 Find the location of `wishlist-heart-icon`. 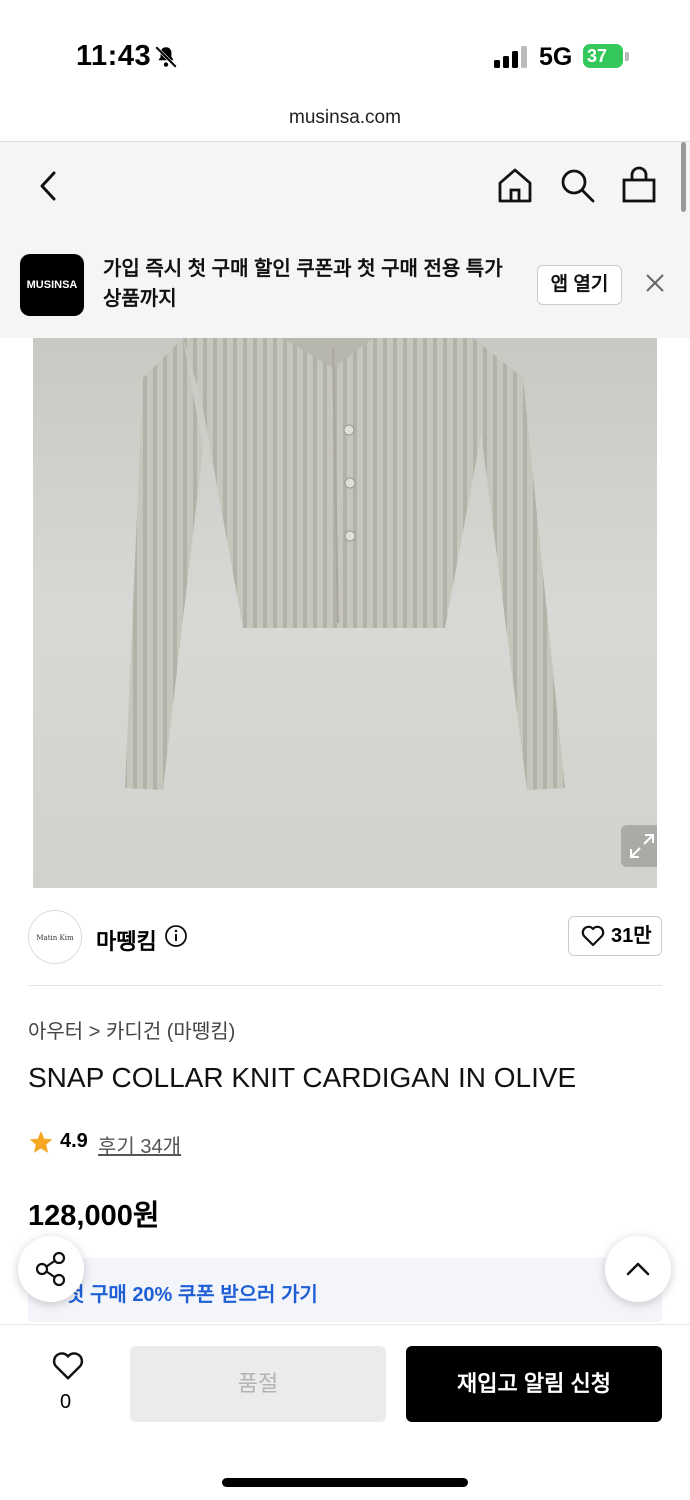

wishlist-heart-icon is located at coordinates (68, 1366).